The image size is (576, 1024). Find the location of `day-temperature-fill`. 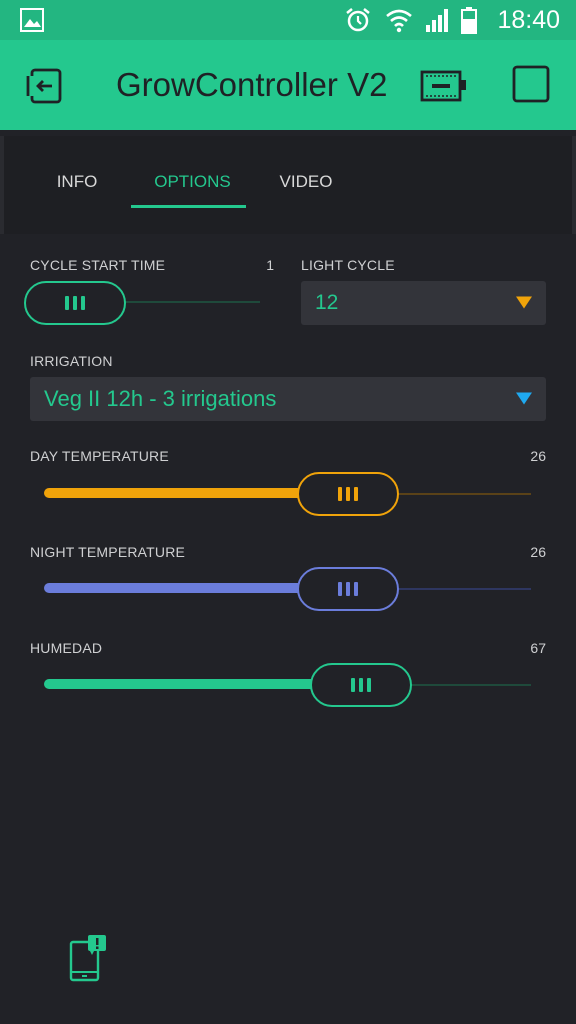

day-temperature-fill is located at coordinates (175, 493).